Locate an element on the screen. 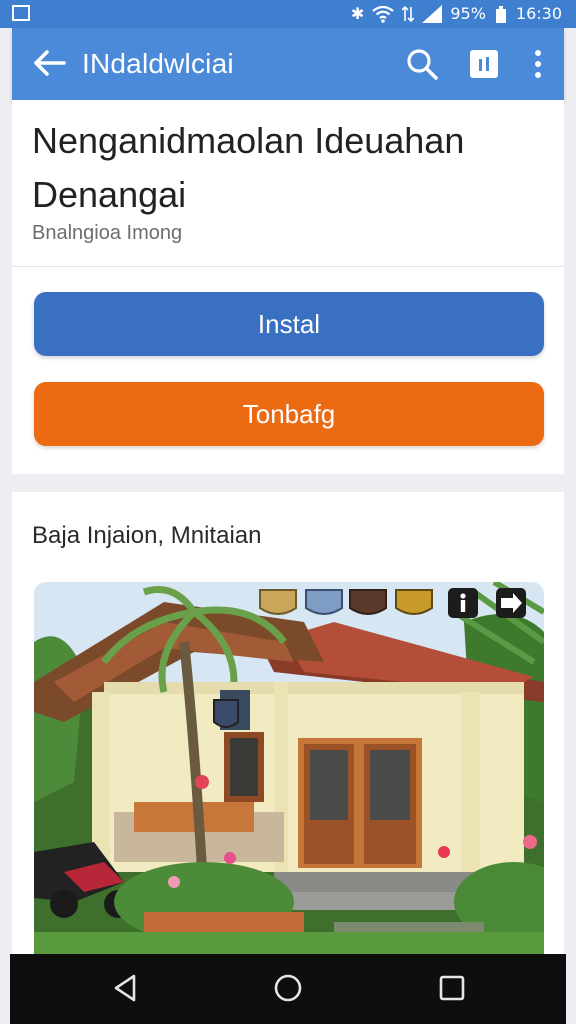  status-icons: ✱ 95% 16:30 is located at coordinates (456, 13).